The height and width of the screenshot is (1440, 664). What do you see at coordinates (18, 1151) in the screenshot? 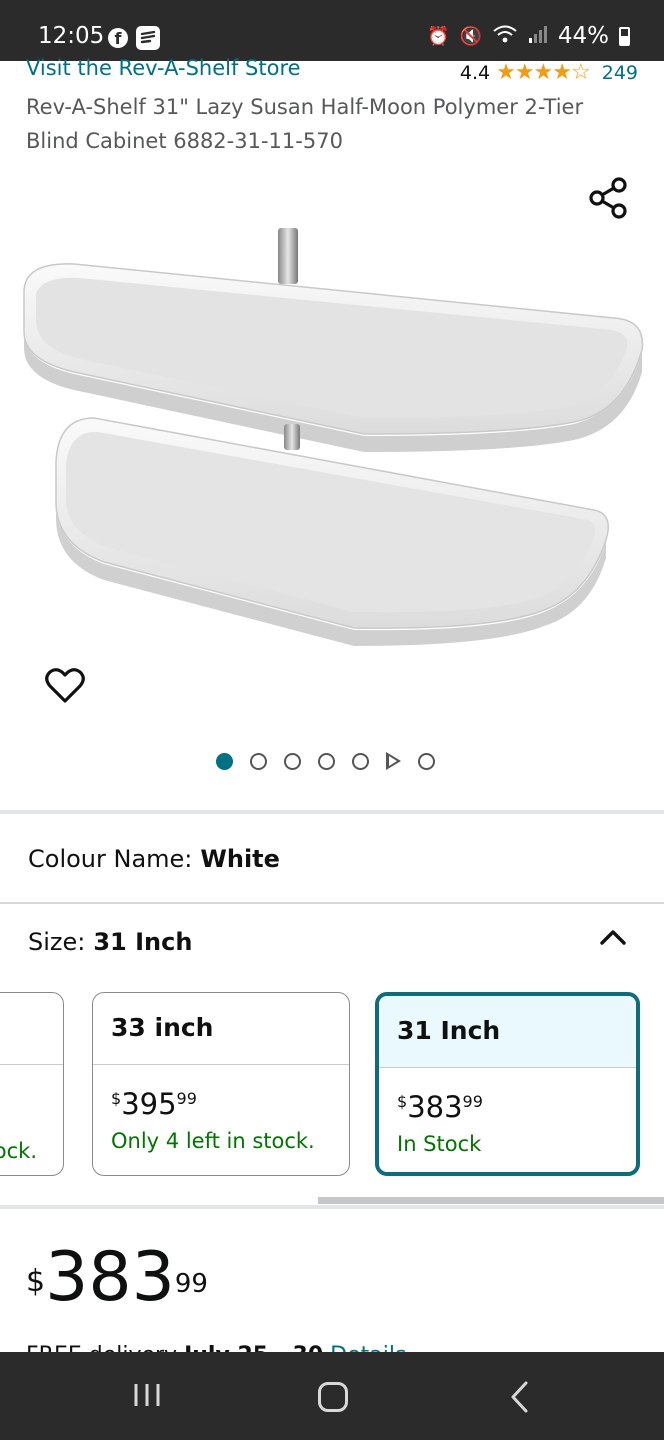
I see `size-option-stock: ock.` at bounding box center [18, 1151].